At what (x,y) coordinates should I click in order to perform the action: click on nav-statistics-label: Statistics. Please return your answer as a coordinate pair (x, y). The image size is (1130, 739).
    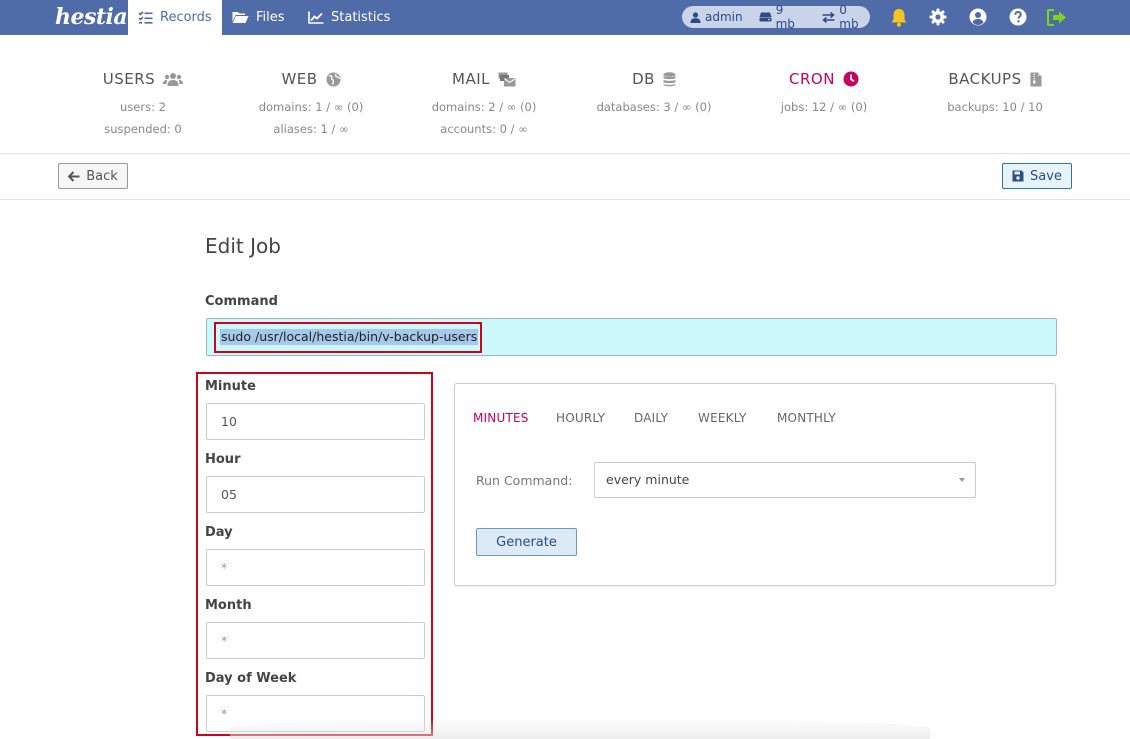
    Looking at the image, I should click on (361, 17).